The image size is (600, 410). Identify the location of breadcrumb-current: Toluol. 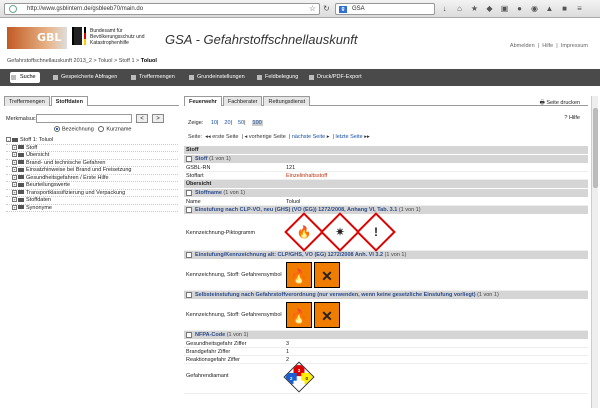
(148, 61).